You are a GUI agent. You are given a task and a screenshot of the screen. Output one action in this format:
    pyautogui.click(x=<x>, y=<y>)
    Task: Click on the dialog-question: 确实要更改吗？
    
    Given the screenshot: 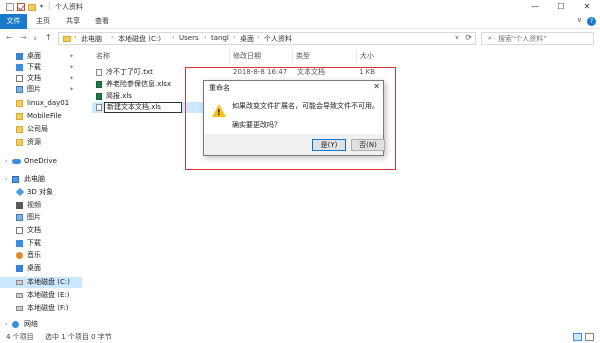 What is the action you would take?
    pyautogui.click(x=256, y=125)
    